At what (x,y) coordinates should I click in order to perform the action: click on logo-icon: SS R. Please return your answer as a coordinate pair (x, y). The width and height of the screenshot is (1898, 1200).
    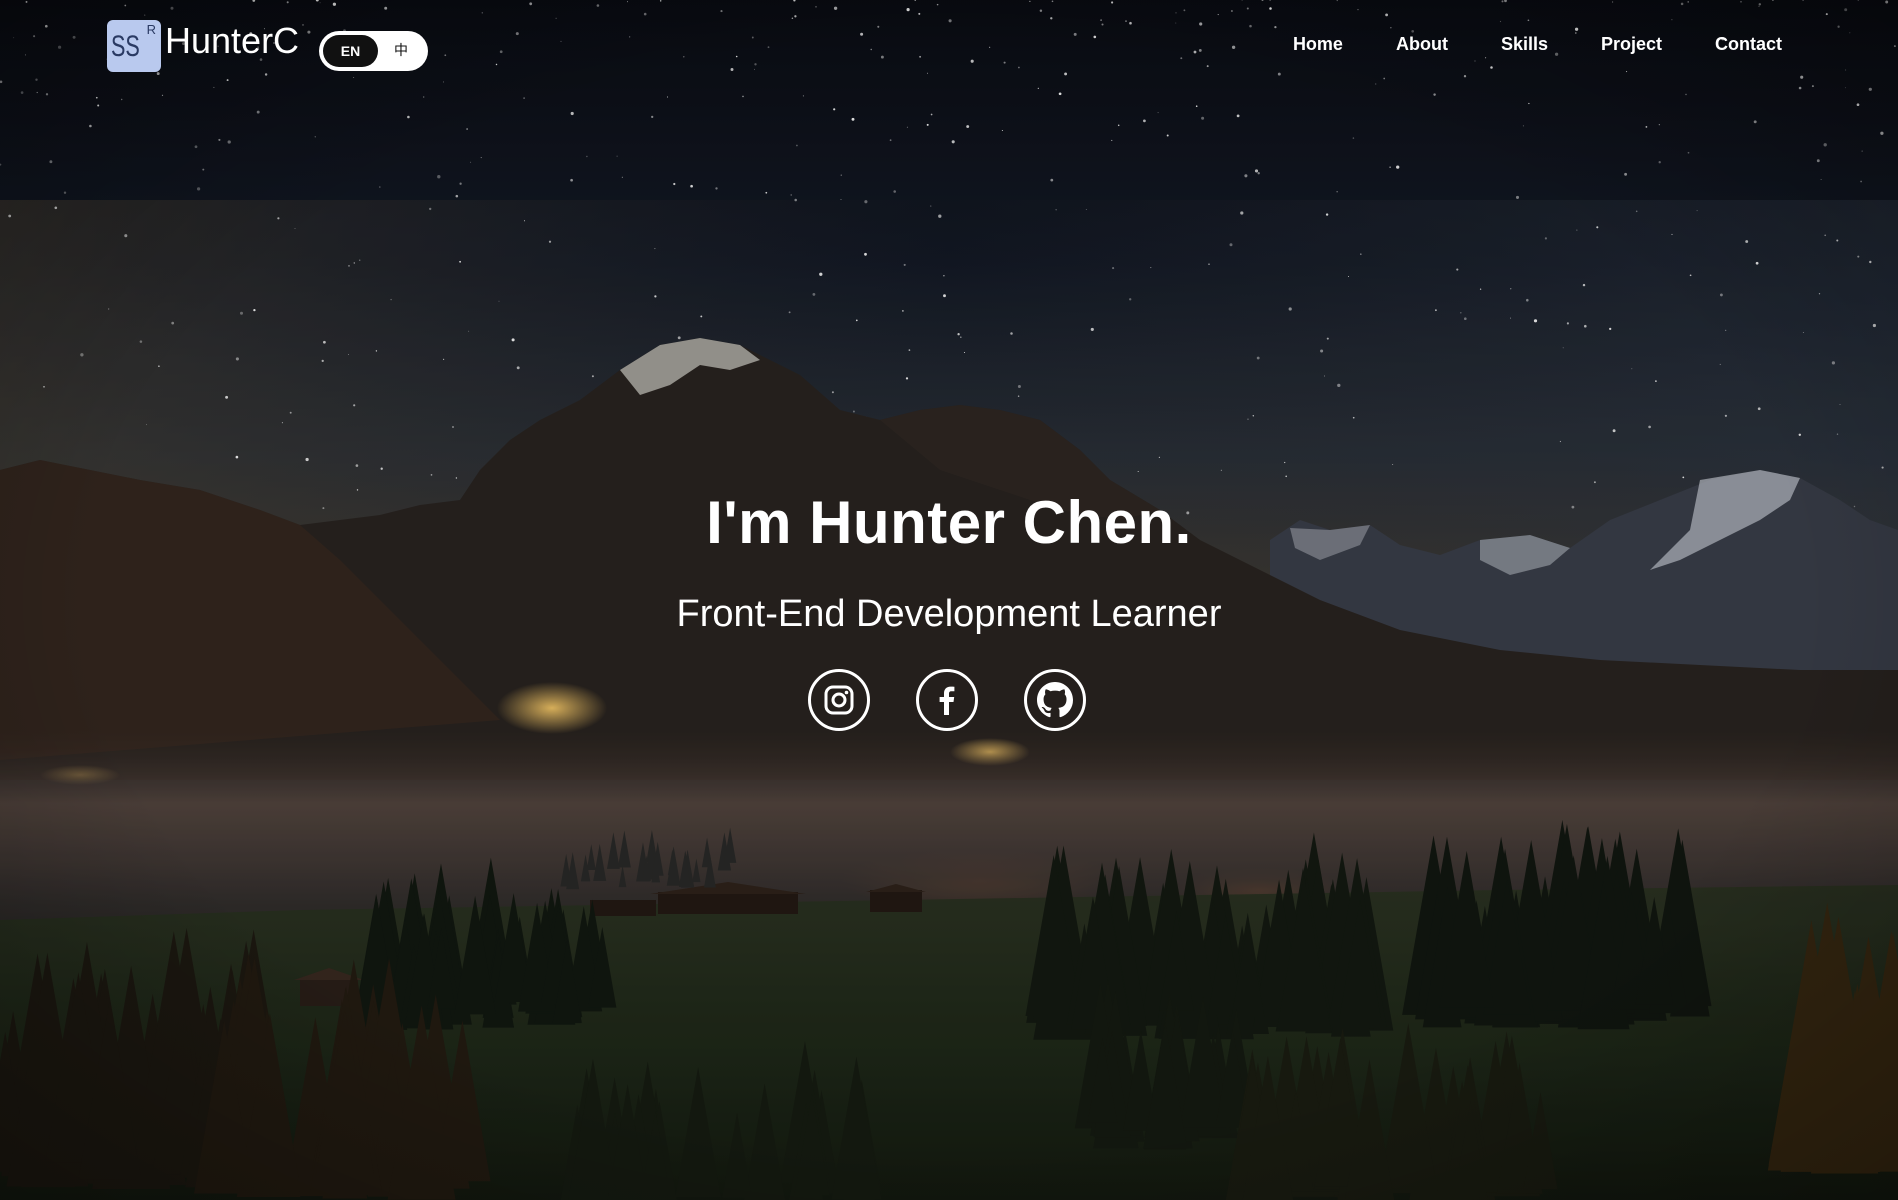
    Looking at the image, I should click on (134, 46).